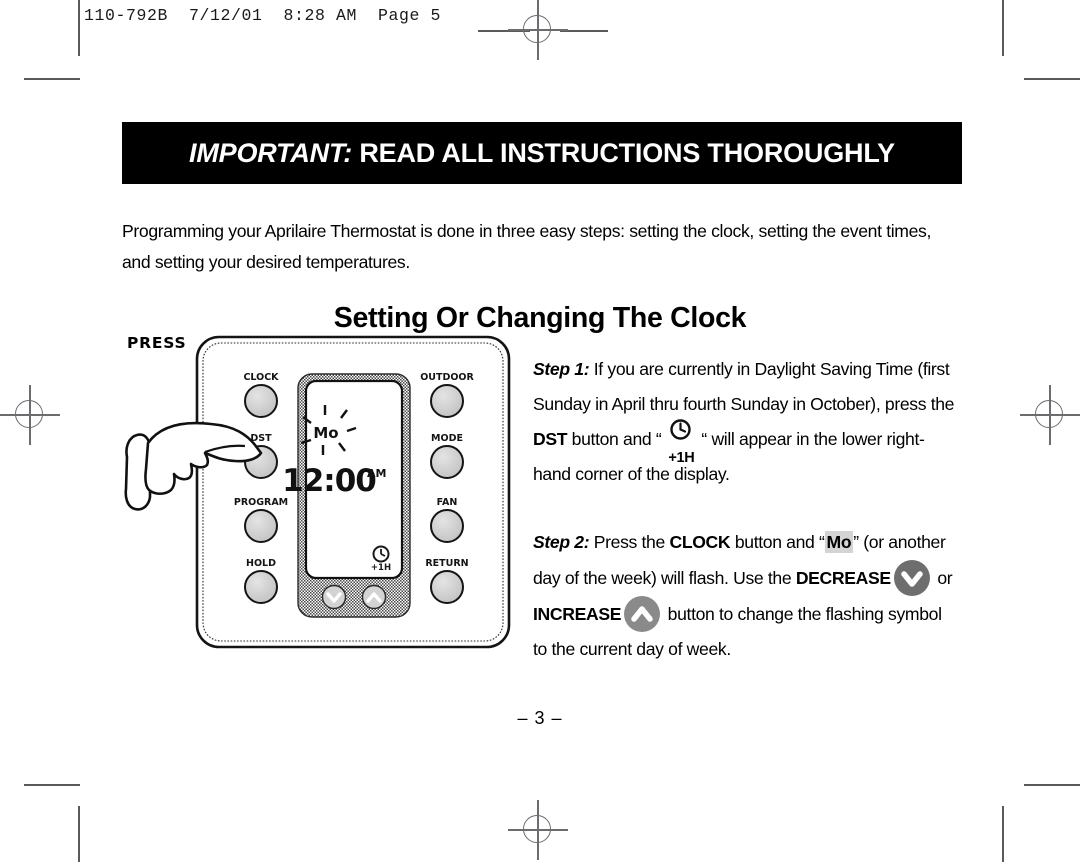 The image size is (1080, 862). Describe the element at coordinates (261, 563) in the screenshot. I see `thermostat-label-hold: HOLD` at that location.